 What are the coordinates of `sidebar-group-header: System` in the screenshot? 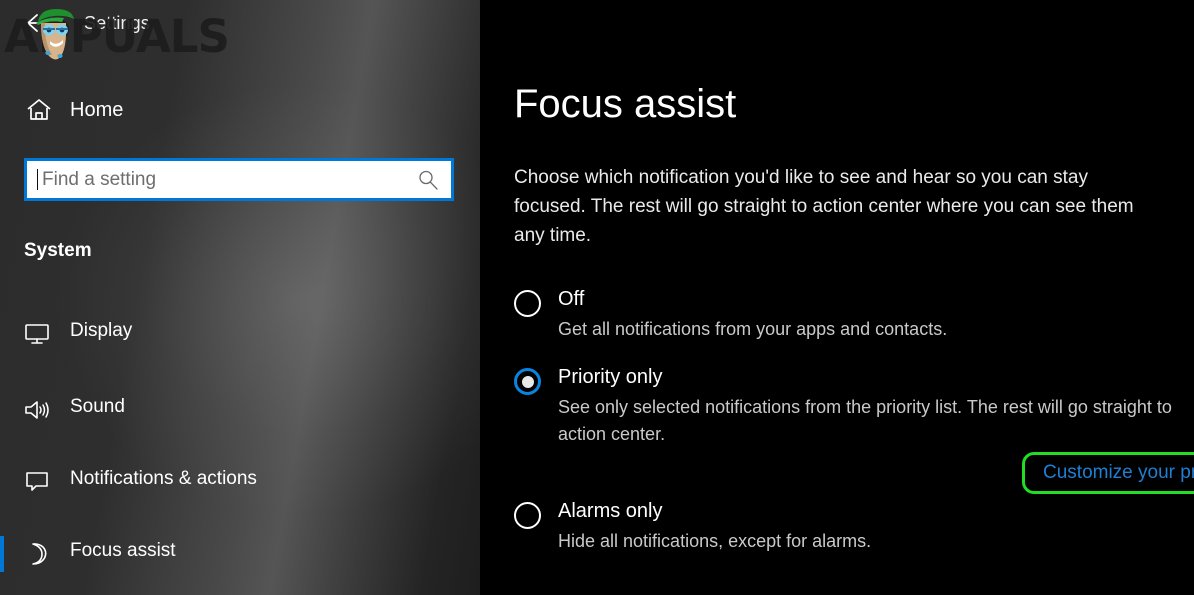 It's located at (58, 250).